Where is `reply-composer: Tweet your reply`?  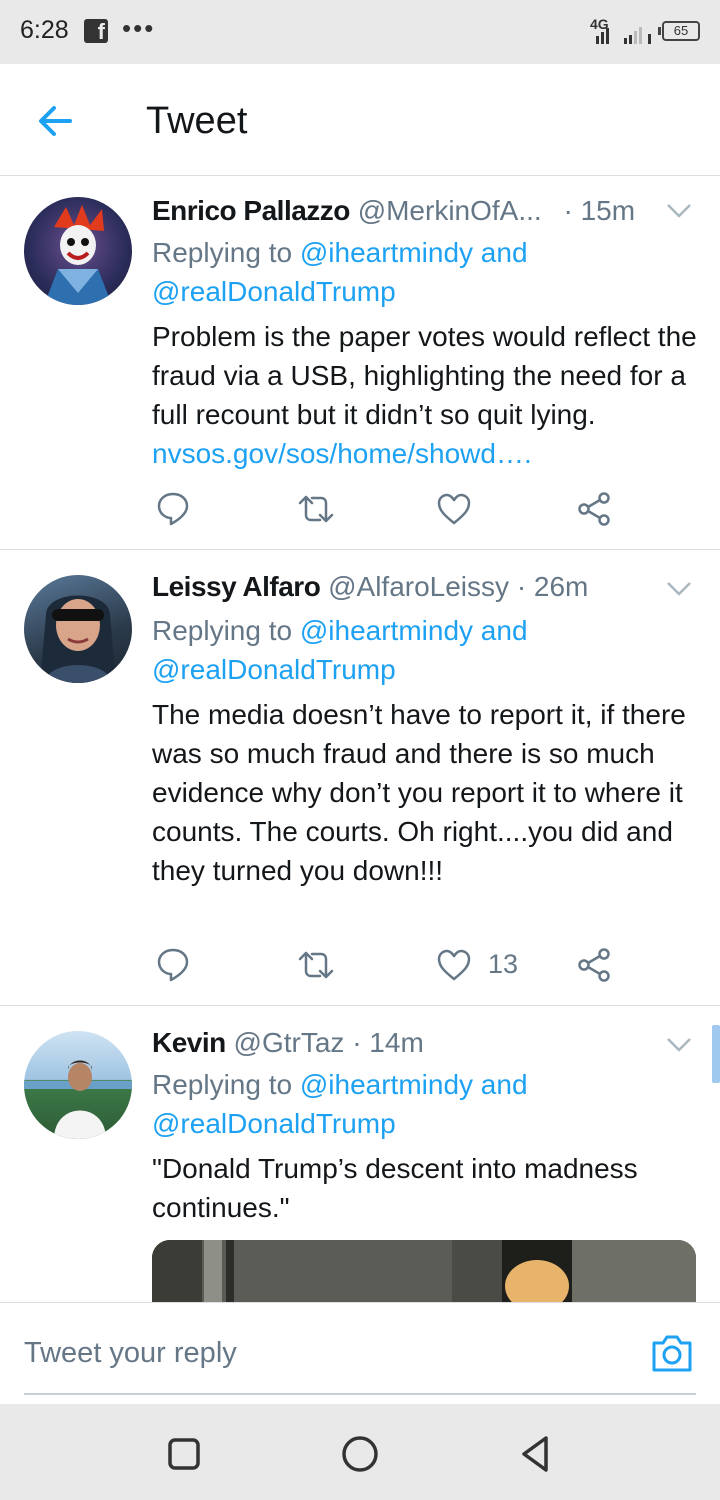
reply-composer: Tweet your reply is located at coordinates (360, 1353).